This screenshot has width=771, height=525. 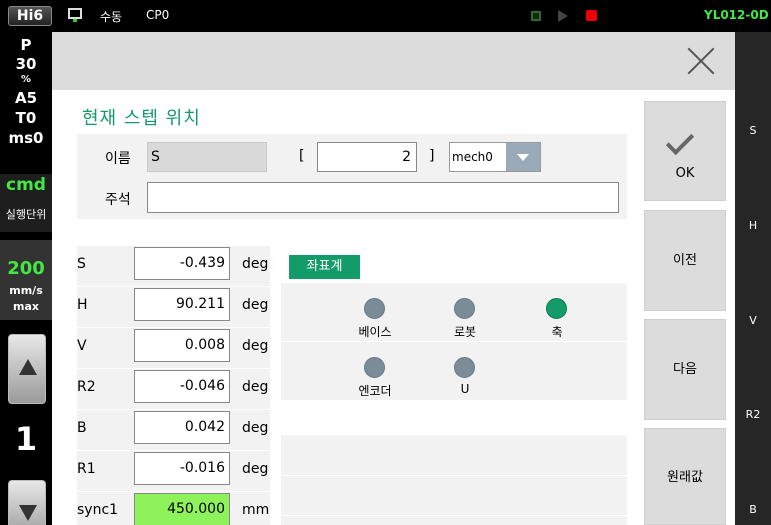 I want to click on exec-unit-label: 실행단위, so click(x=26, y=214).